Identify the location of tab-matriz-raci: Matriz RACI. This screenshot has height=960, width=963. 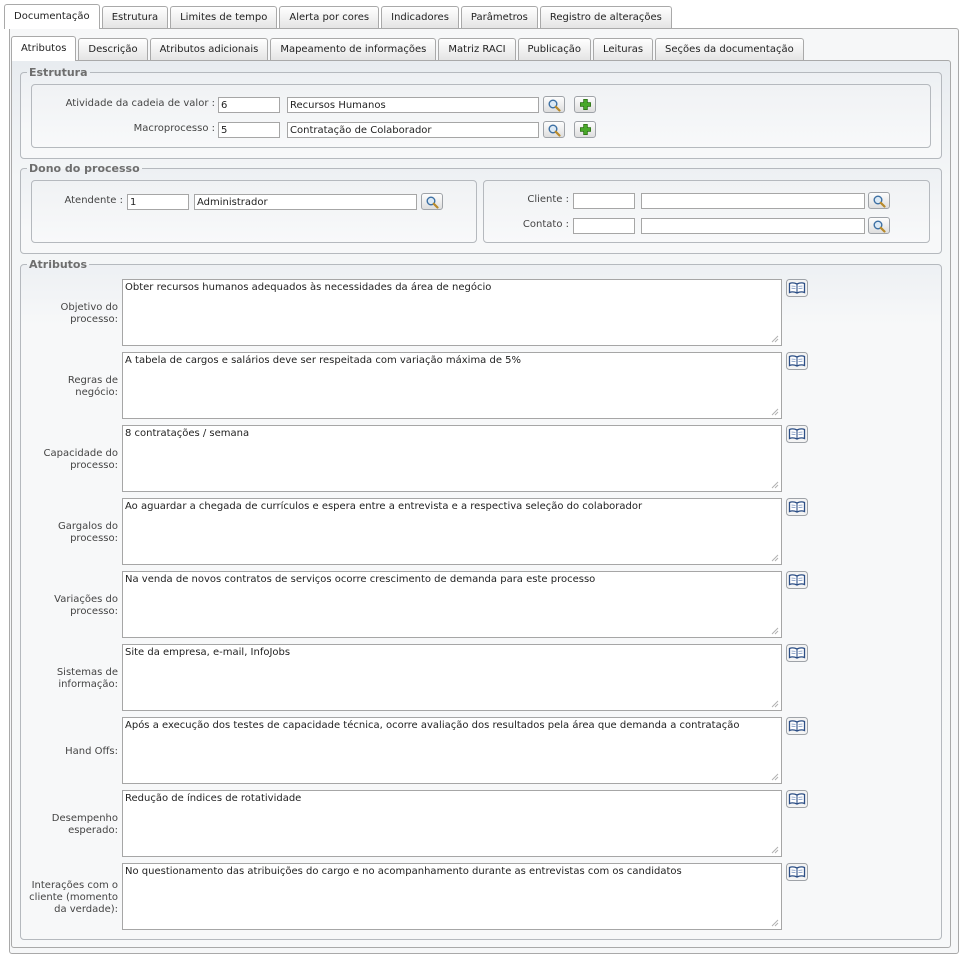
(477, 49).